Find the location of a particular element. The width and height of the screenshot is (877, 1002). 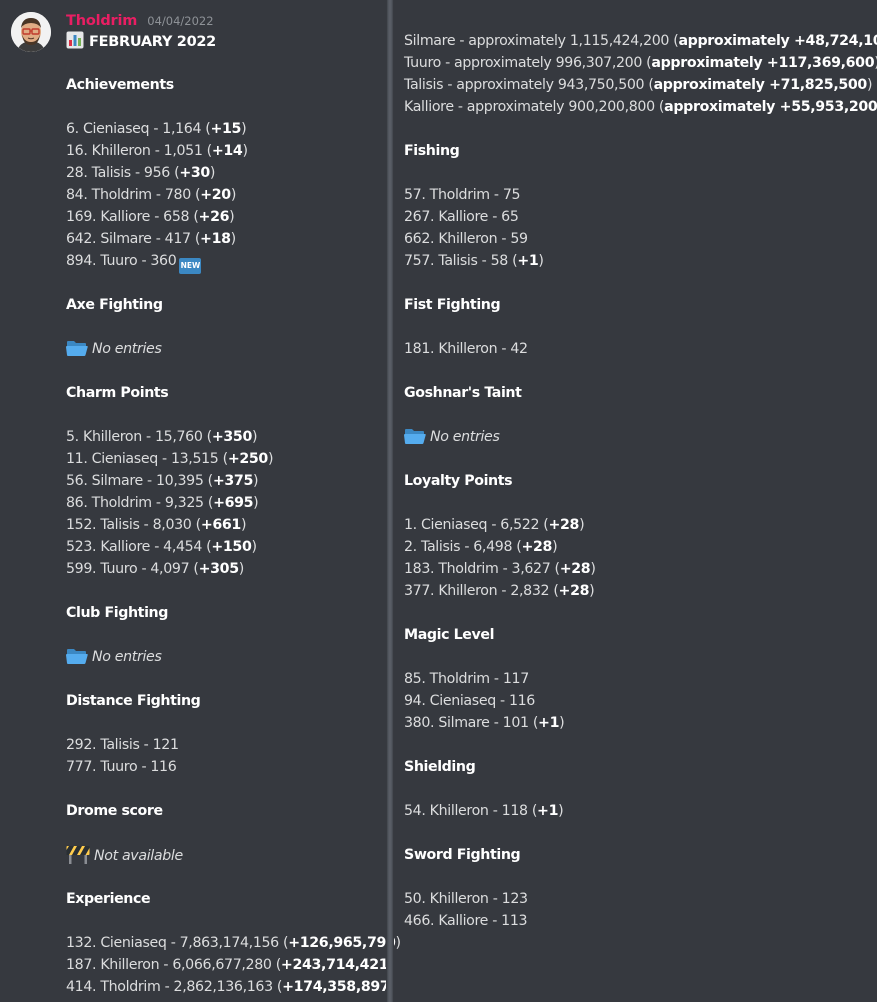

ranking-entry: 181. Khilleron - 42 is located at coordinates (640, 349).